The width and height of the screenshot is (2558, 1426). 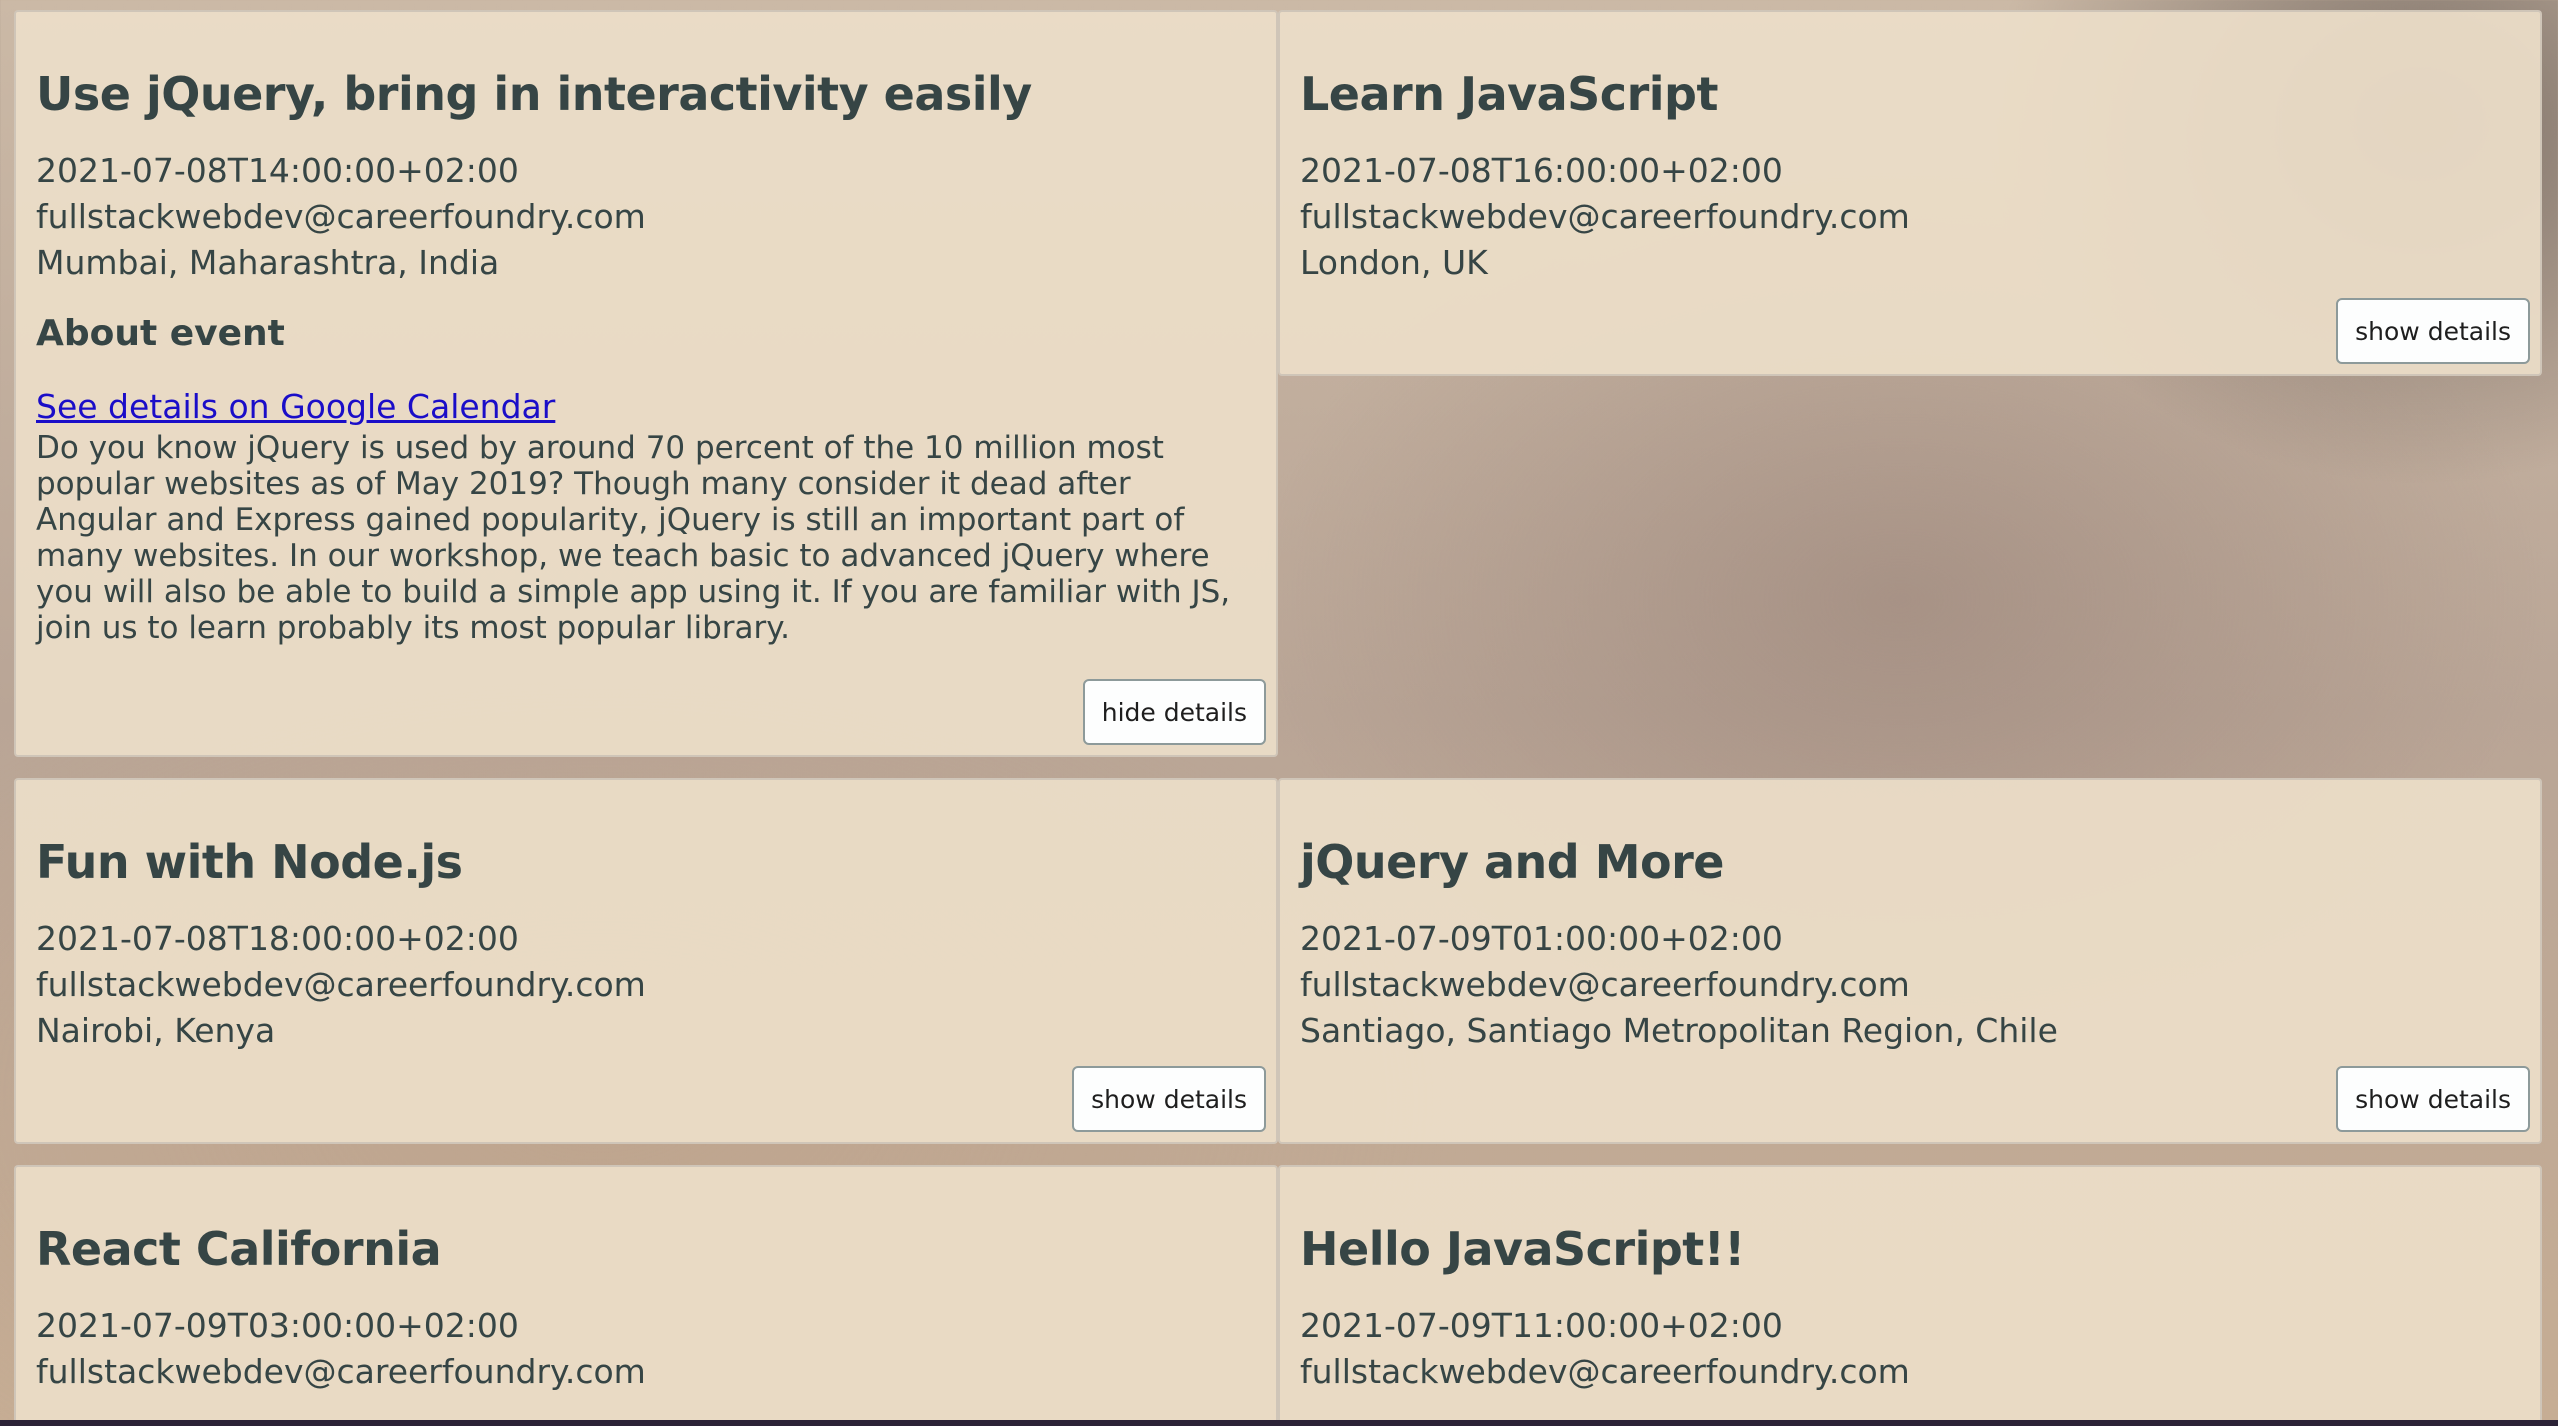 What do you see at coordinates (646, 407) in the screenshot?
I see `google-calendar-link: See details on Google Calendar` at bounding box center [646, 407].